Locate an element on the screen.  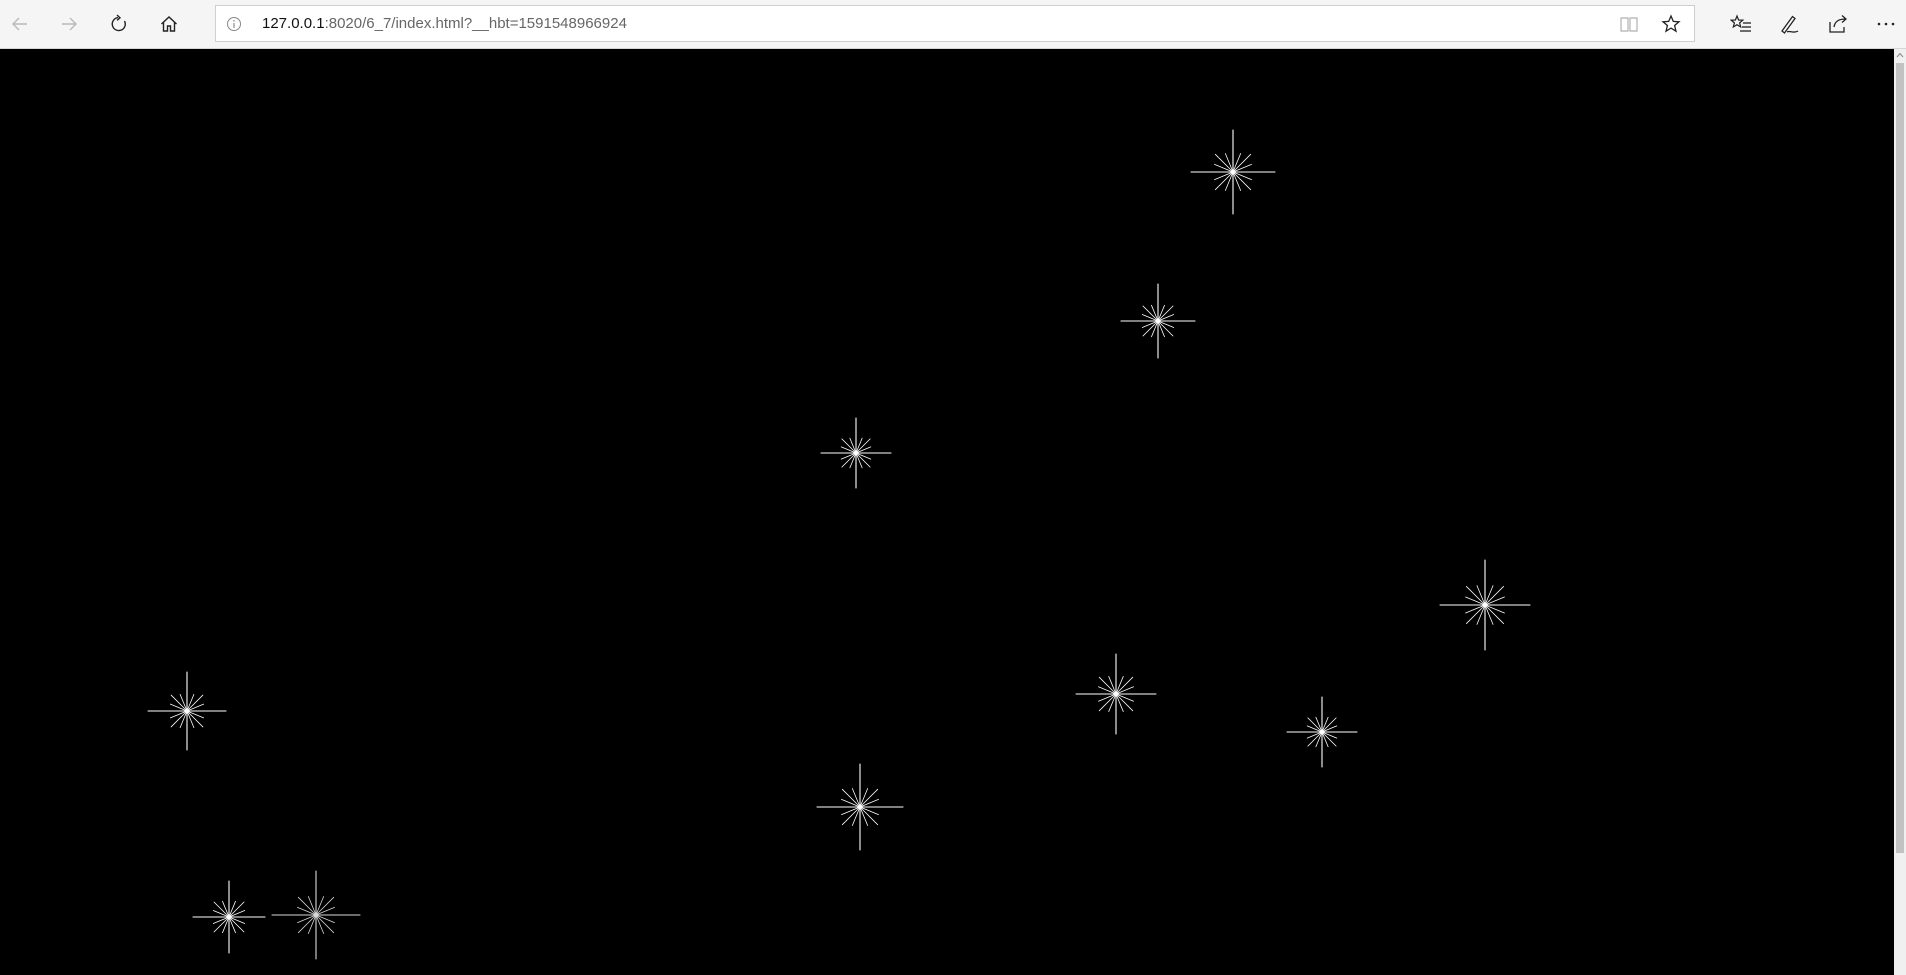
back-arrow-icon is located at coordinates (19, 24).